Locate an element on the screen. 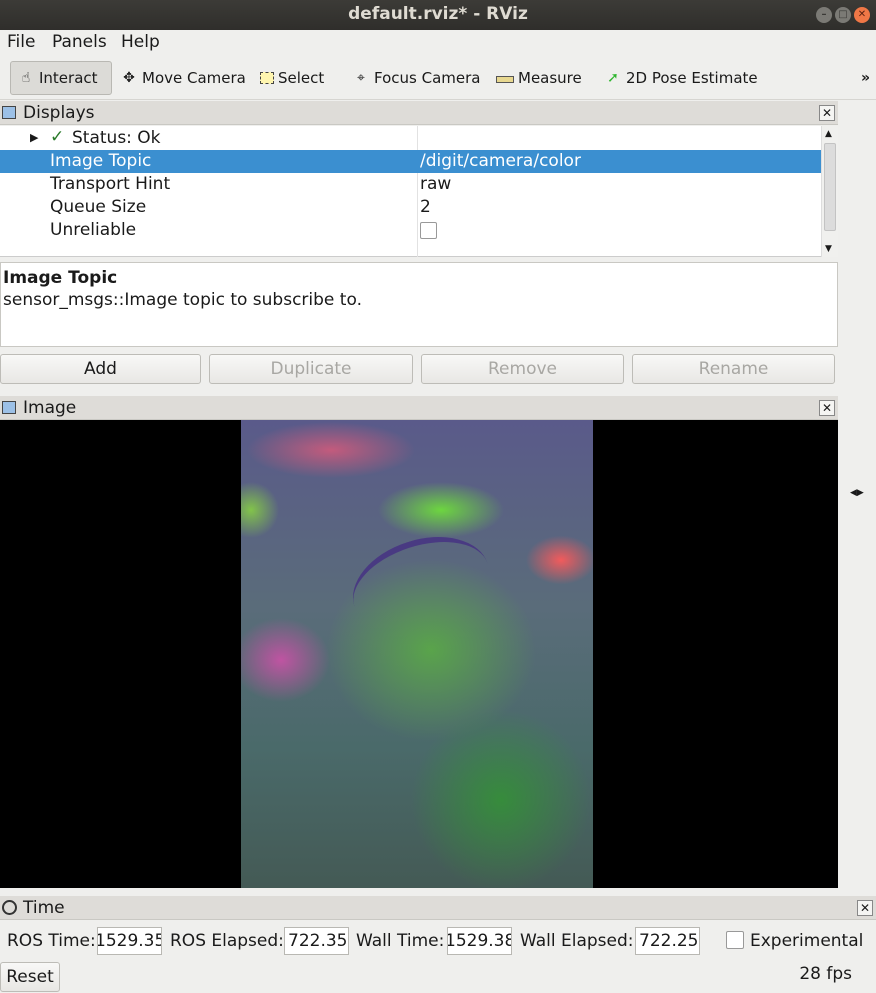  move-icon: ✥ is located at coordinates (129, 78).